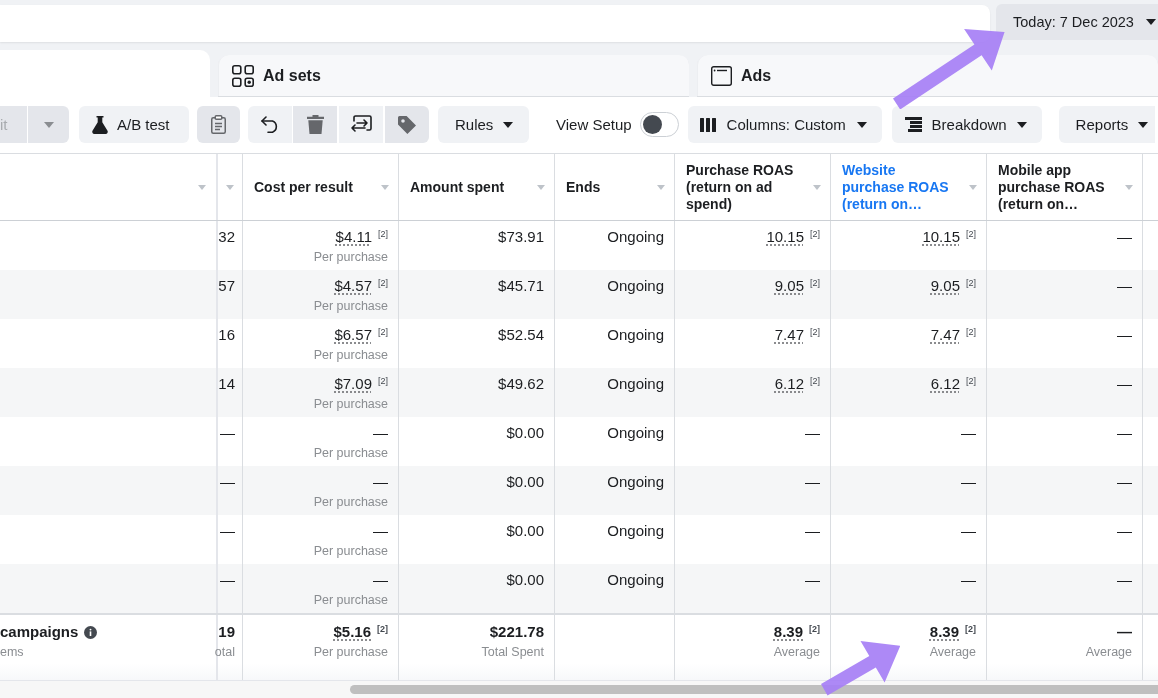  I want to click on tag-icon, so click(407, 124).